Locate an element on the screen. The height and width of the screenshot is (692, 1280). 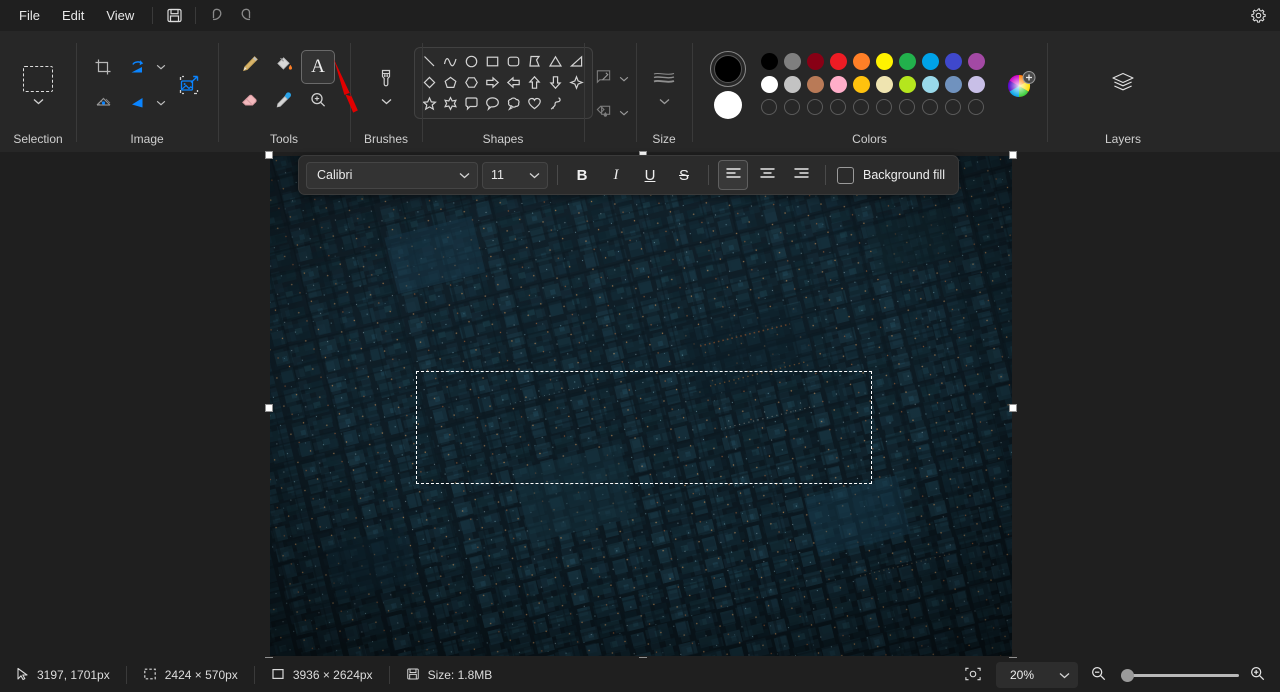
undo-button is located at coordinates (217, 16).